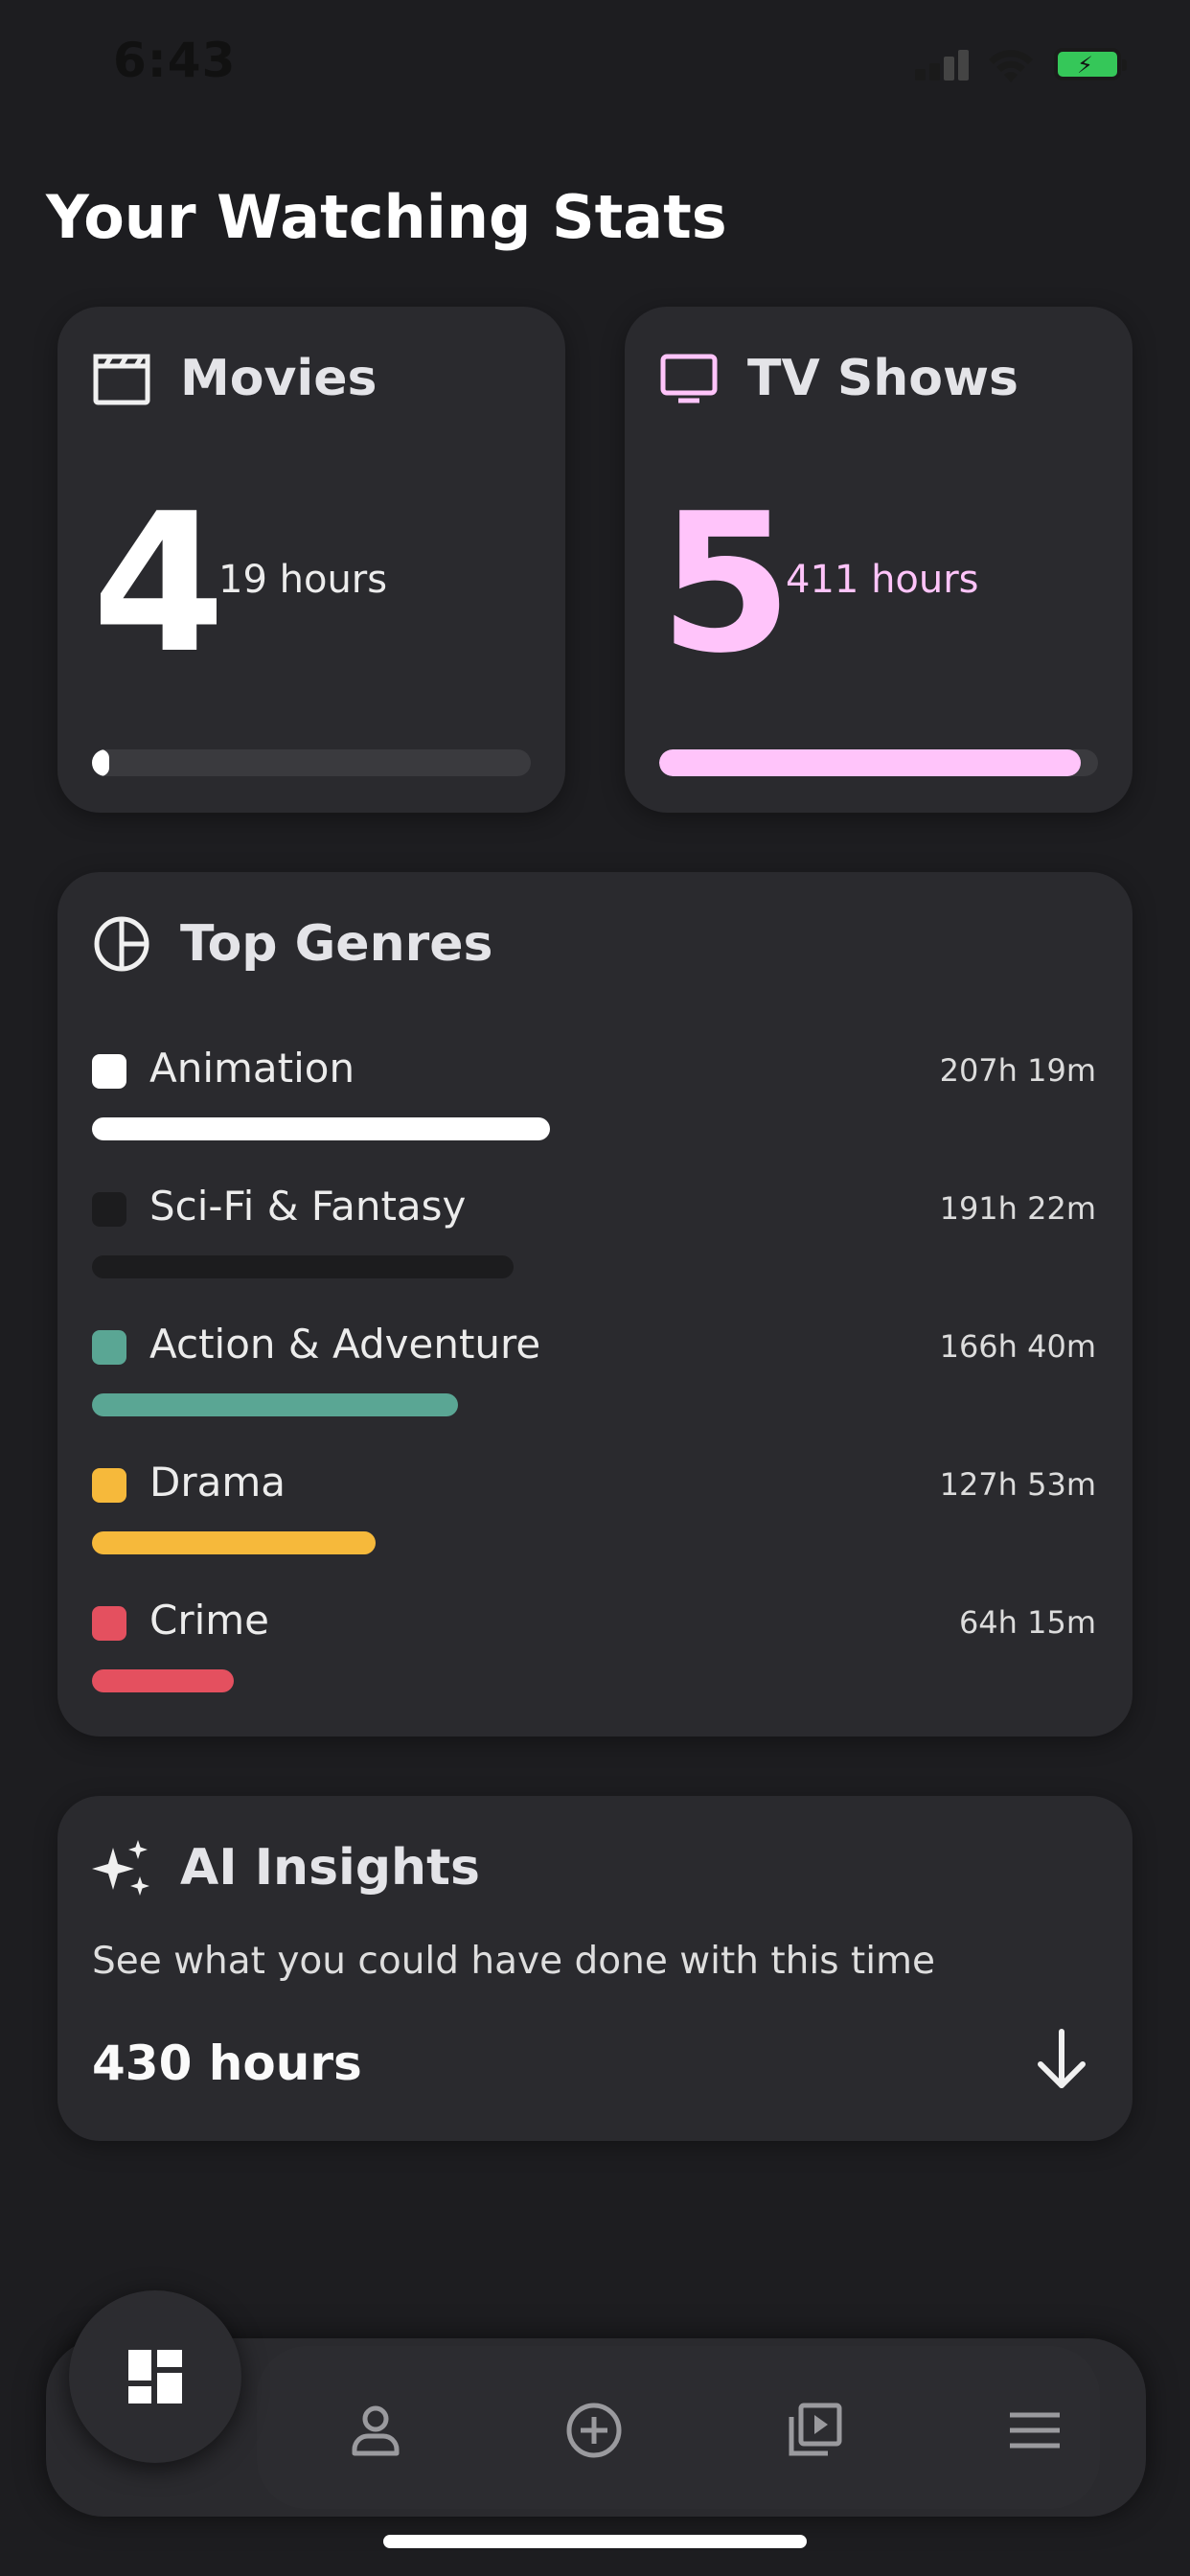  Describe the element at coordinates (594, 1110) in the screenshot. I see `genre-row: Animation 207h 19m` at that location.